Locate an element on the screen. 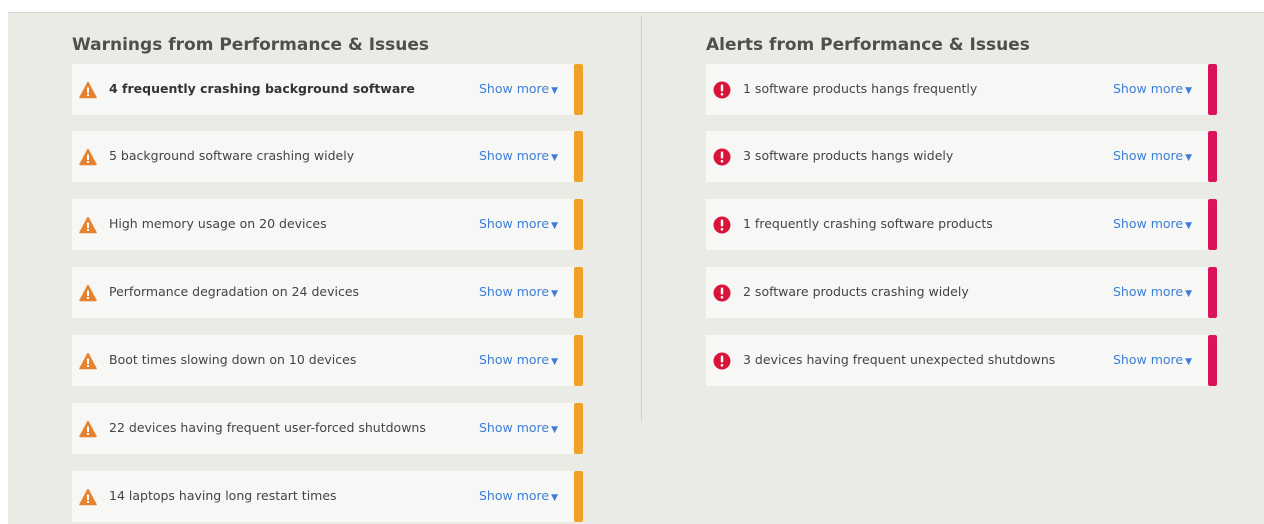  warning-text: 14 laptops having long restart times is located at coordinates (223, 495).